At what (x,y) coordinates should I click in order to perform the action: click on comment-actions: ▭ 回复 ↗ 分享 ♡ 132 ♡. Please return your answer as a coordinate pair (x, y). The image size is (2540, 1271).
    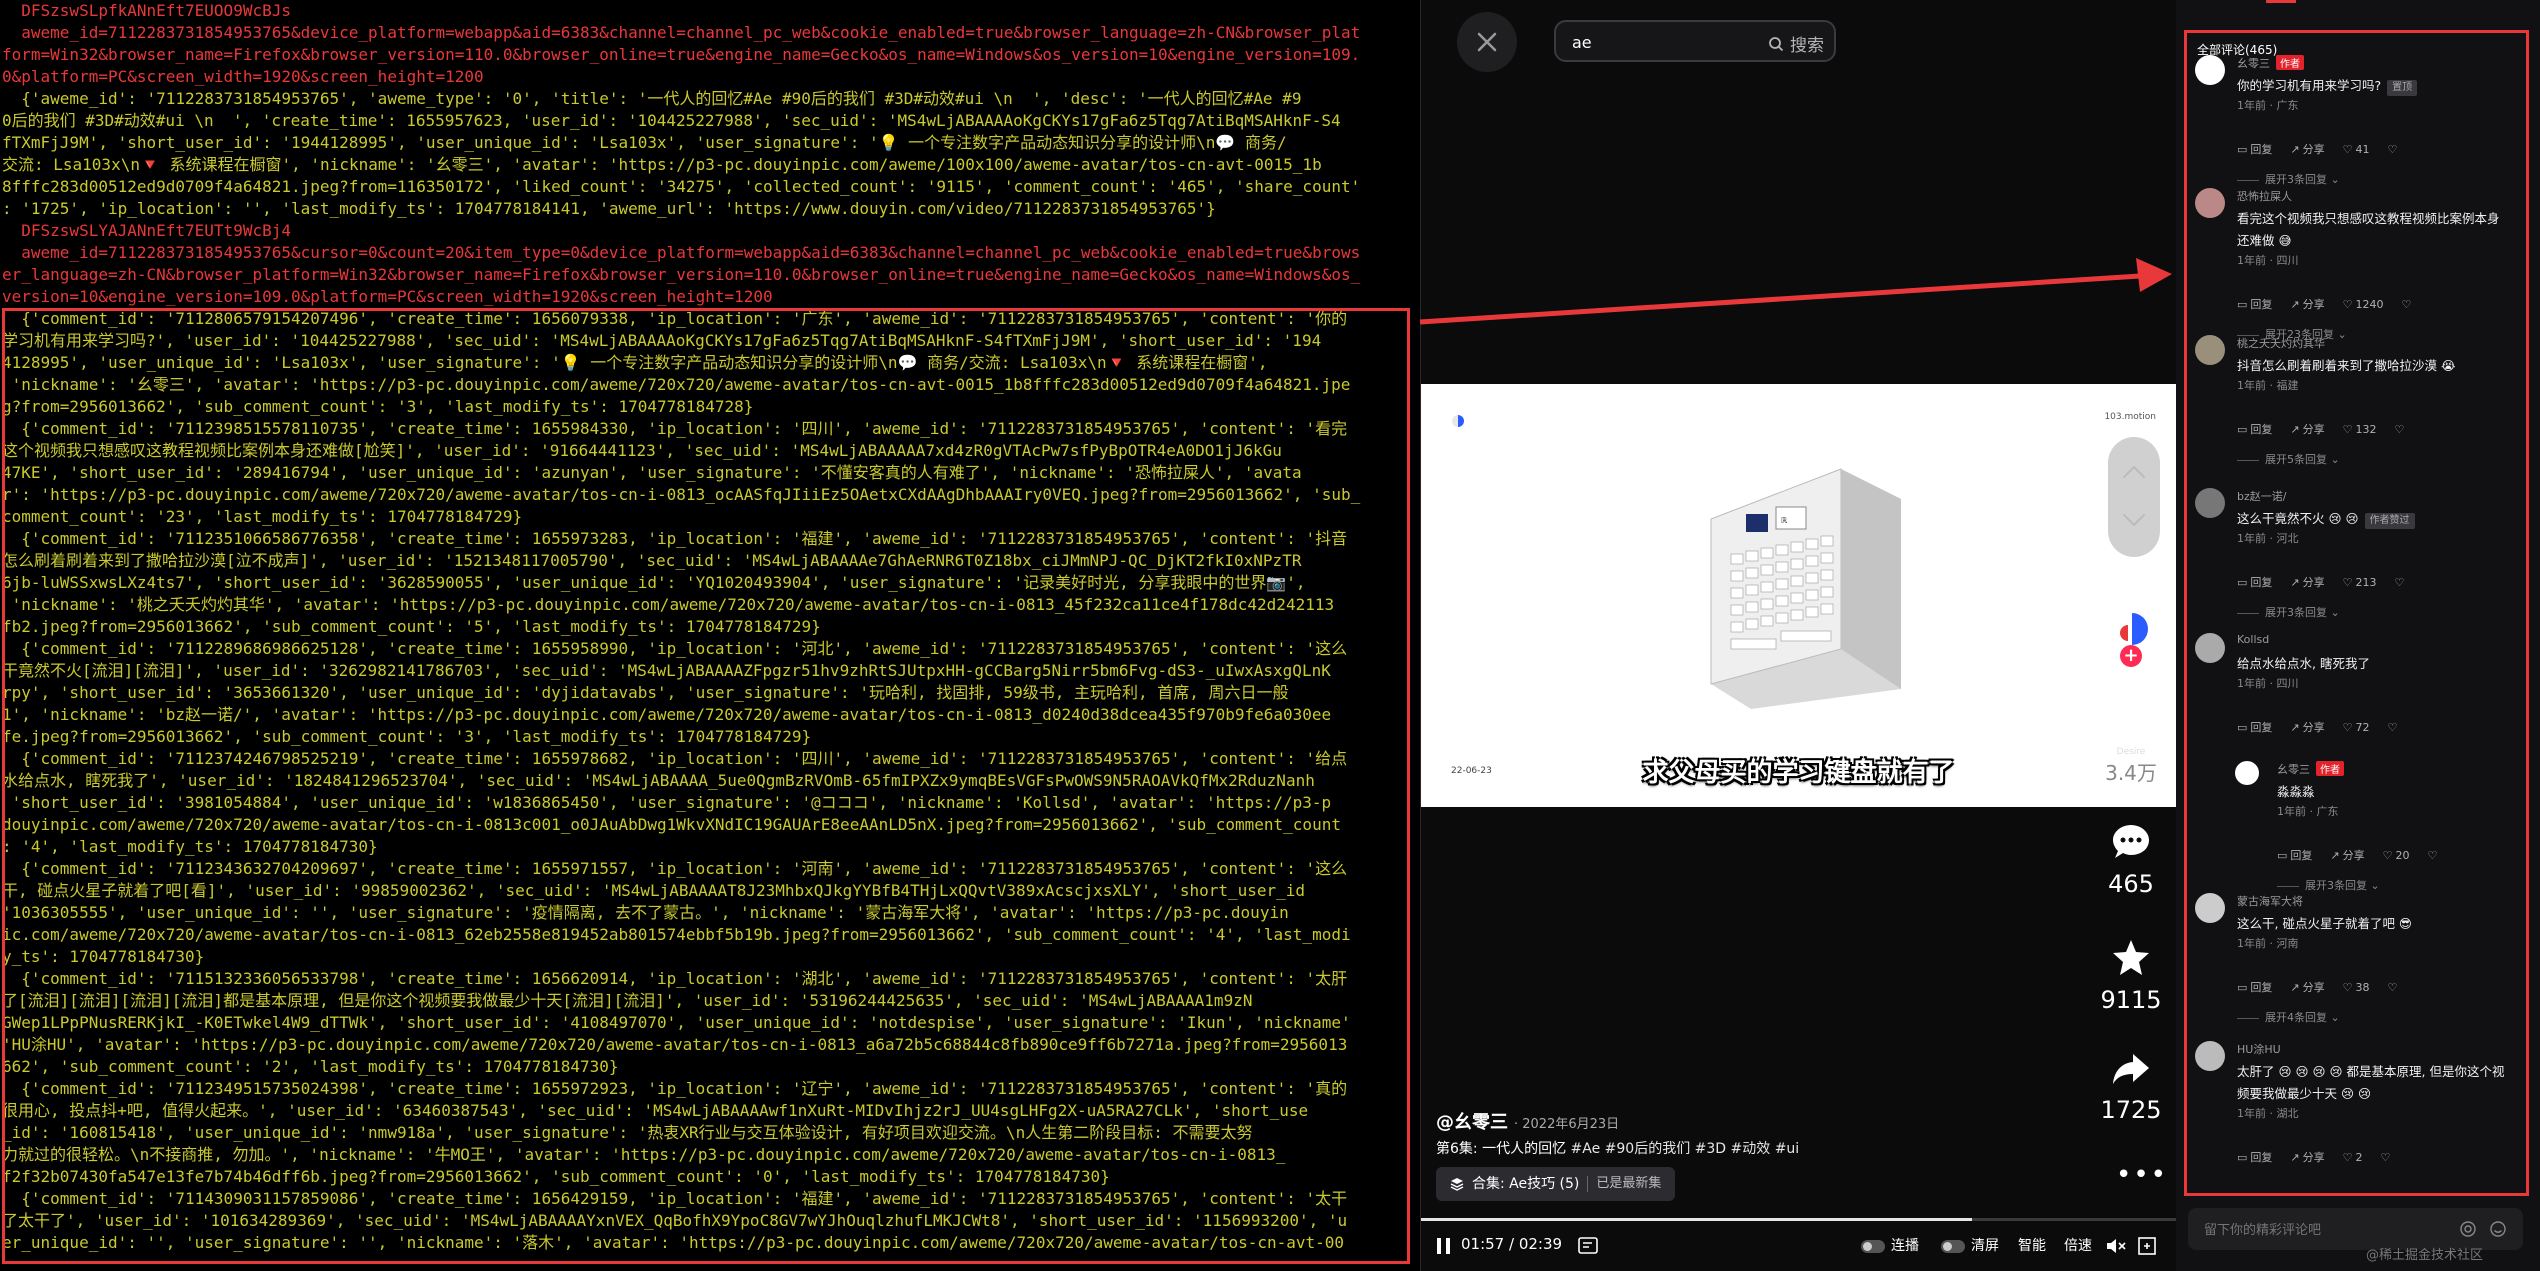
    Looking at the image, I should click on (2320, 429).